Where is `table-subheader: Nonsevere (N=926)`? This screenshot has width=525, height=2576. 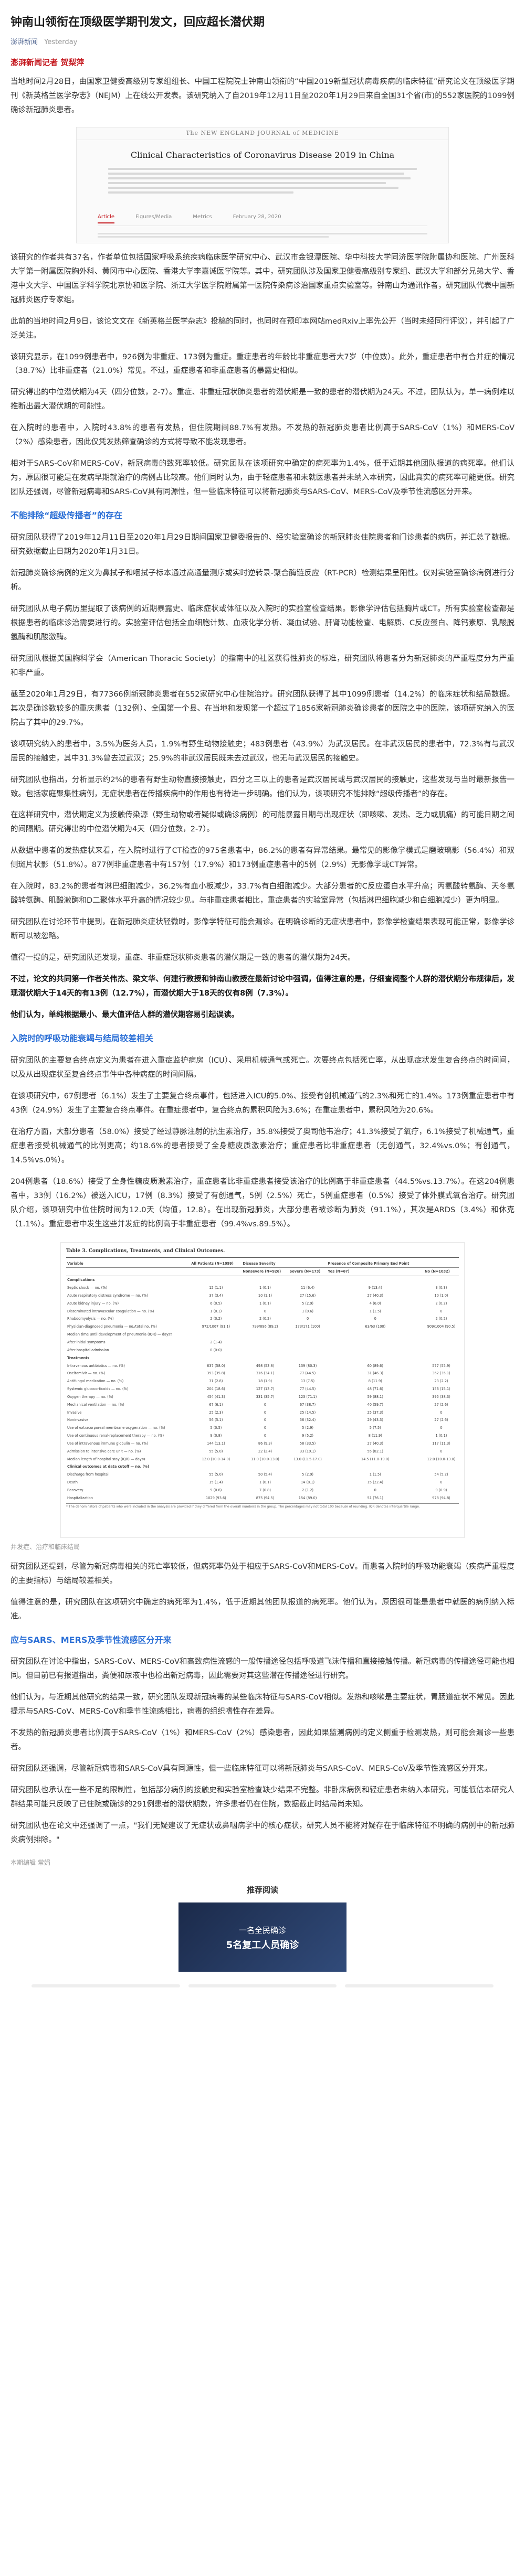
table-subheader: Nonsevere (N=926) is located at coordinates (265, 1271).